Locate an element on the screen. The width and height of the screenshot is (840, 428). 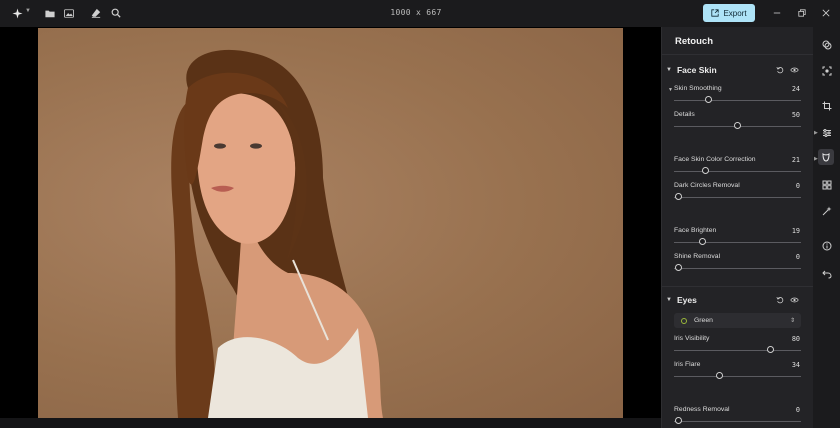
redness-removal-label: Redness Removal is located at coordinates (702, 409).